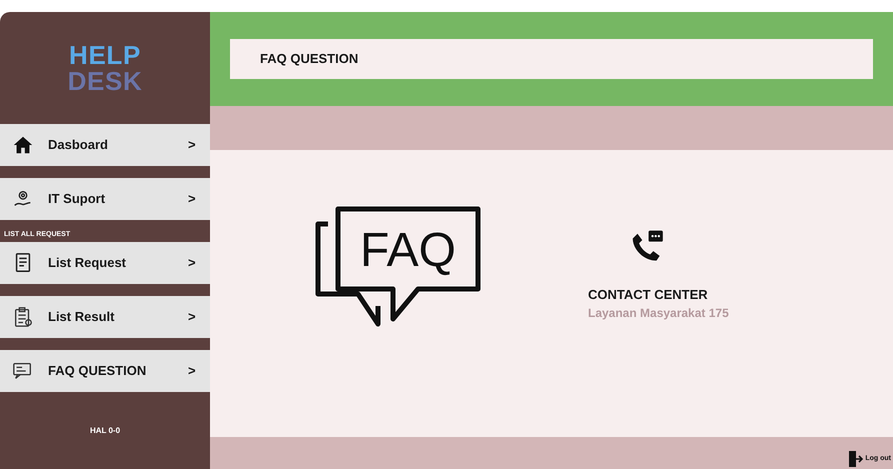 The image size is (893, 469). Describe the element at coordinates (105, 81) in the screenshot. I see `logo-text: DESK` at that location.